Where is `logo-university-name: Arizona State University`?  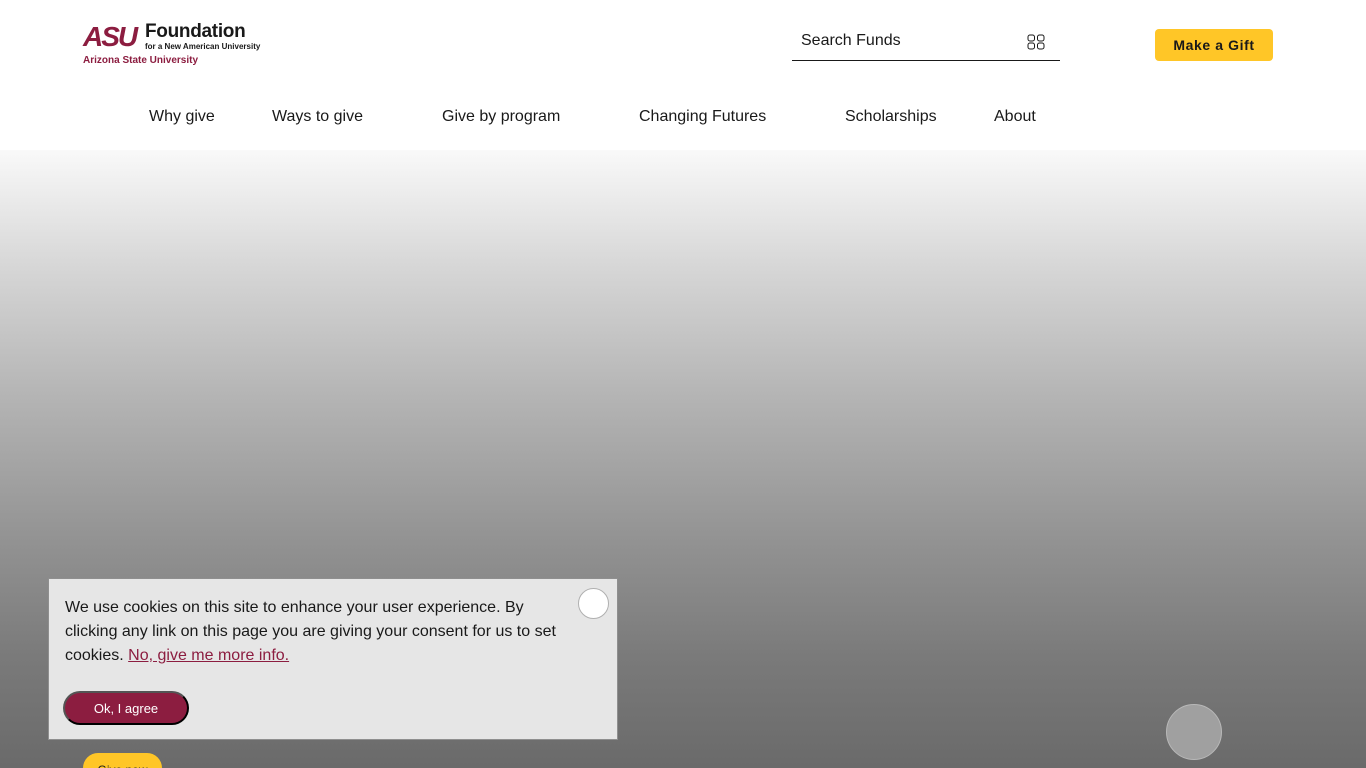
logo-university-name: Arizona State University is located at coordinates (141, 60).